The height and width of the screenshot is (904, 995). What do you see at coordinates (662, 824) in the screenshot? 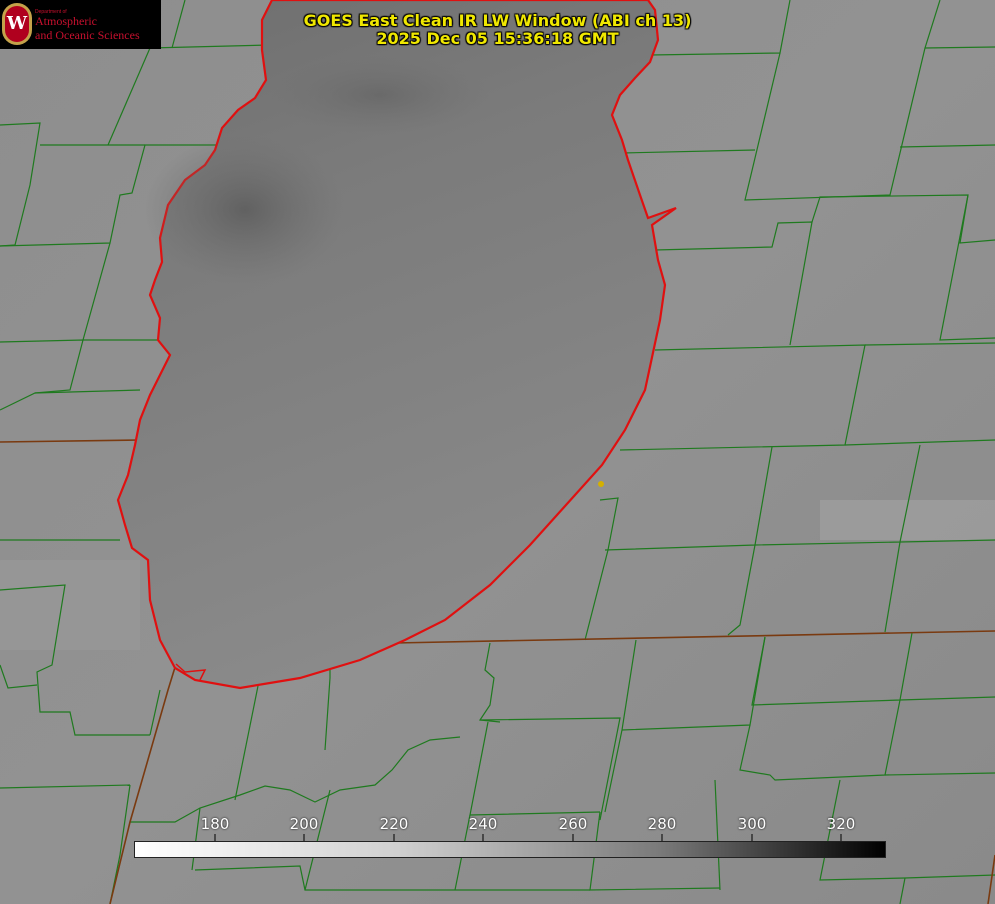
I see `colorbar-tick-label: 280` at bounding box center [662, 824].